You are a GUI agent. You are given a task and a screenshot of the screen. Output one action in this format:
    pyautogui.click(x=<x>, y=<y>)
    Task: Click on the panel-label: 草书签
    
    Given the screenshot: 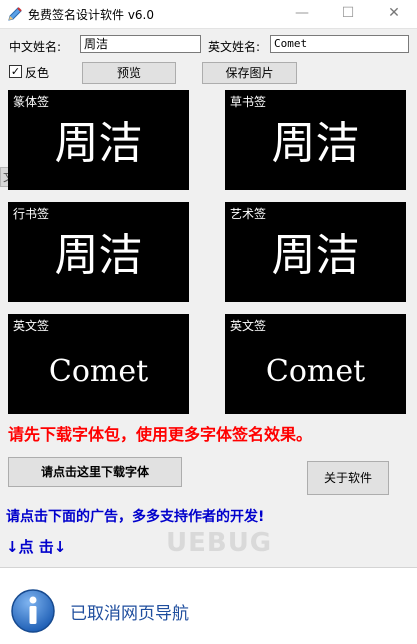 What is the action you would take?
    pyautogui.click(x=248, y=102)
    